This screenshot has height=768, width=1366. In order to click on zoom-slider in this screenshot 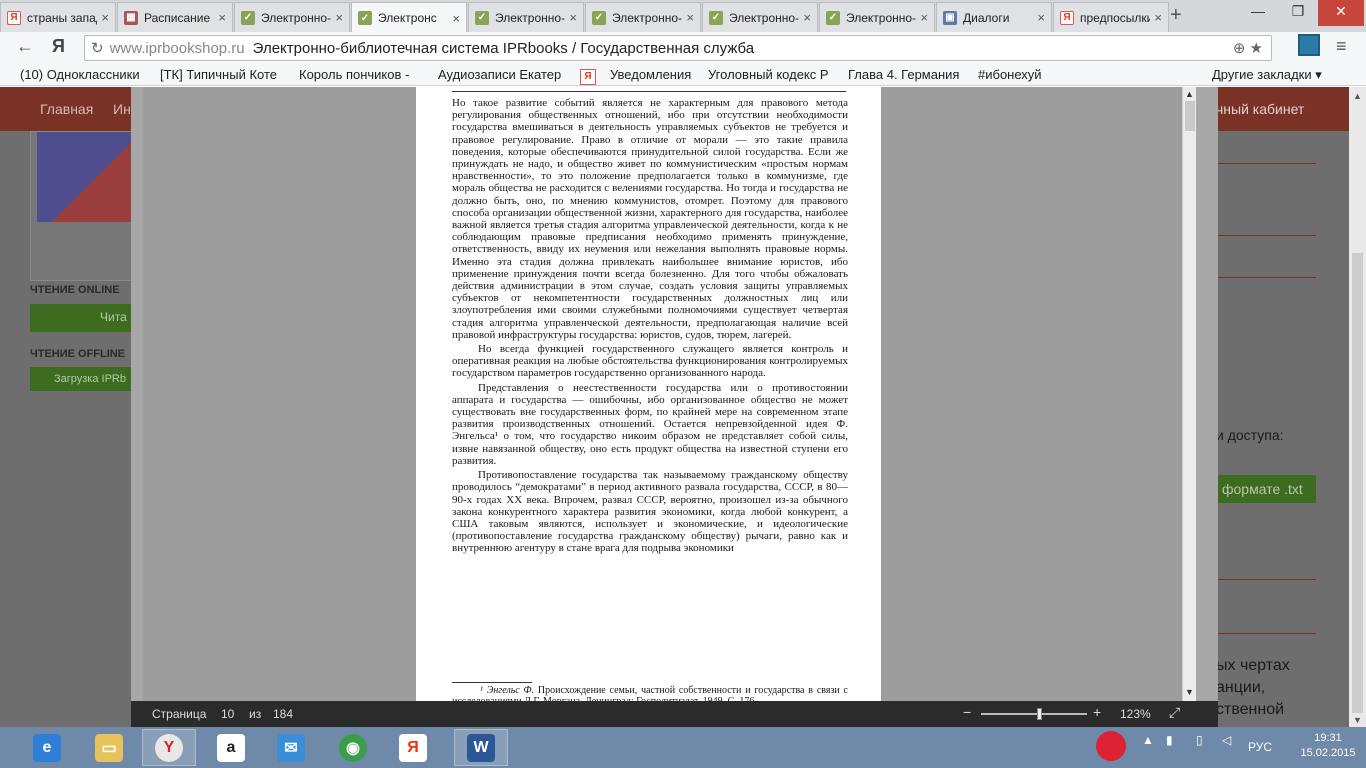, I will do `click(1034, 714)`.